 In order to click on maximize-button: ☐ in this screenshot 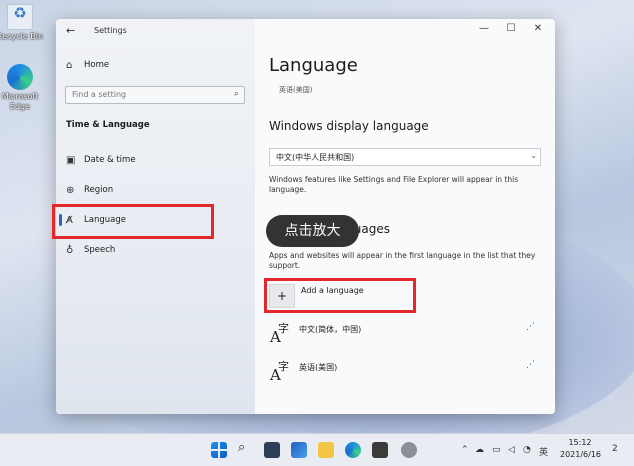, I will do `click(511, 28)`.